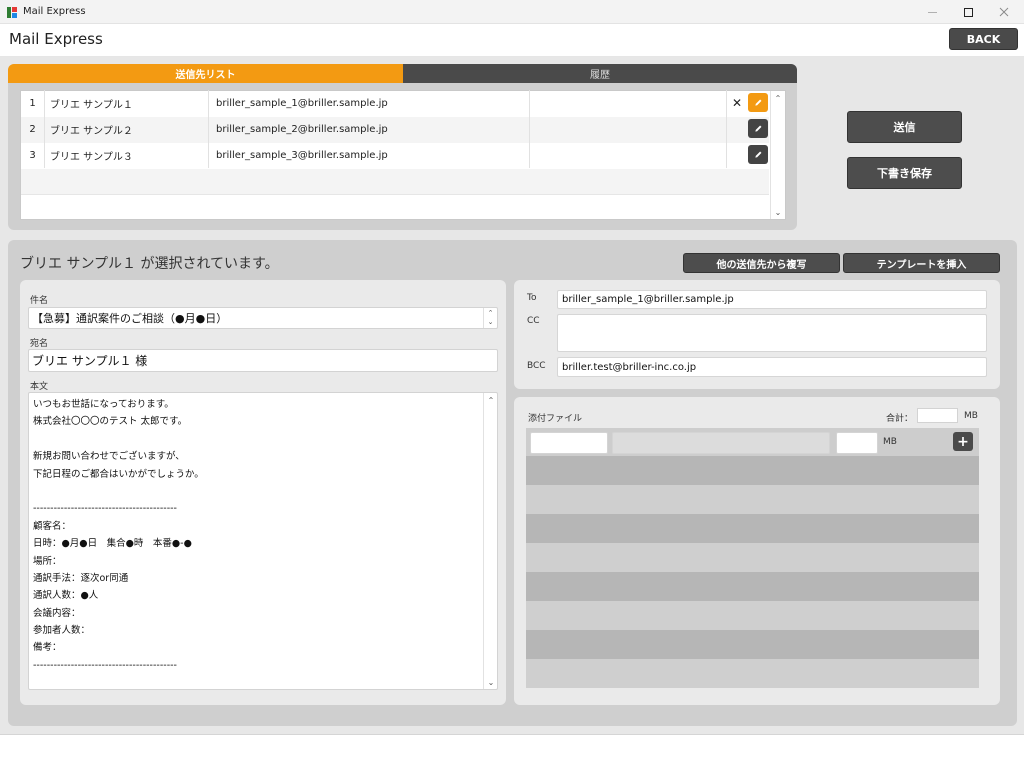 Image resolution: width=1024 pixels, height=765 pixels. I want to click on recipient-name: ブリエ サンプル２, so click(127, 129).